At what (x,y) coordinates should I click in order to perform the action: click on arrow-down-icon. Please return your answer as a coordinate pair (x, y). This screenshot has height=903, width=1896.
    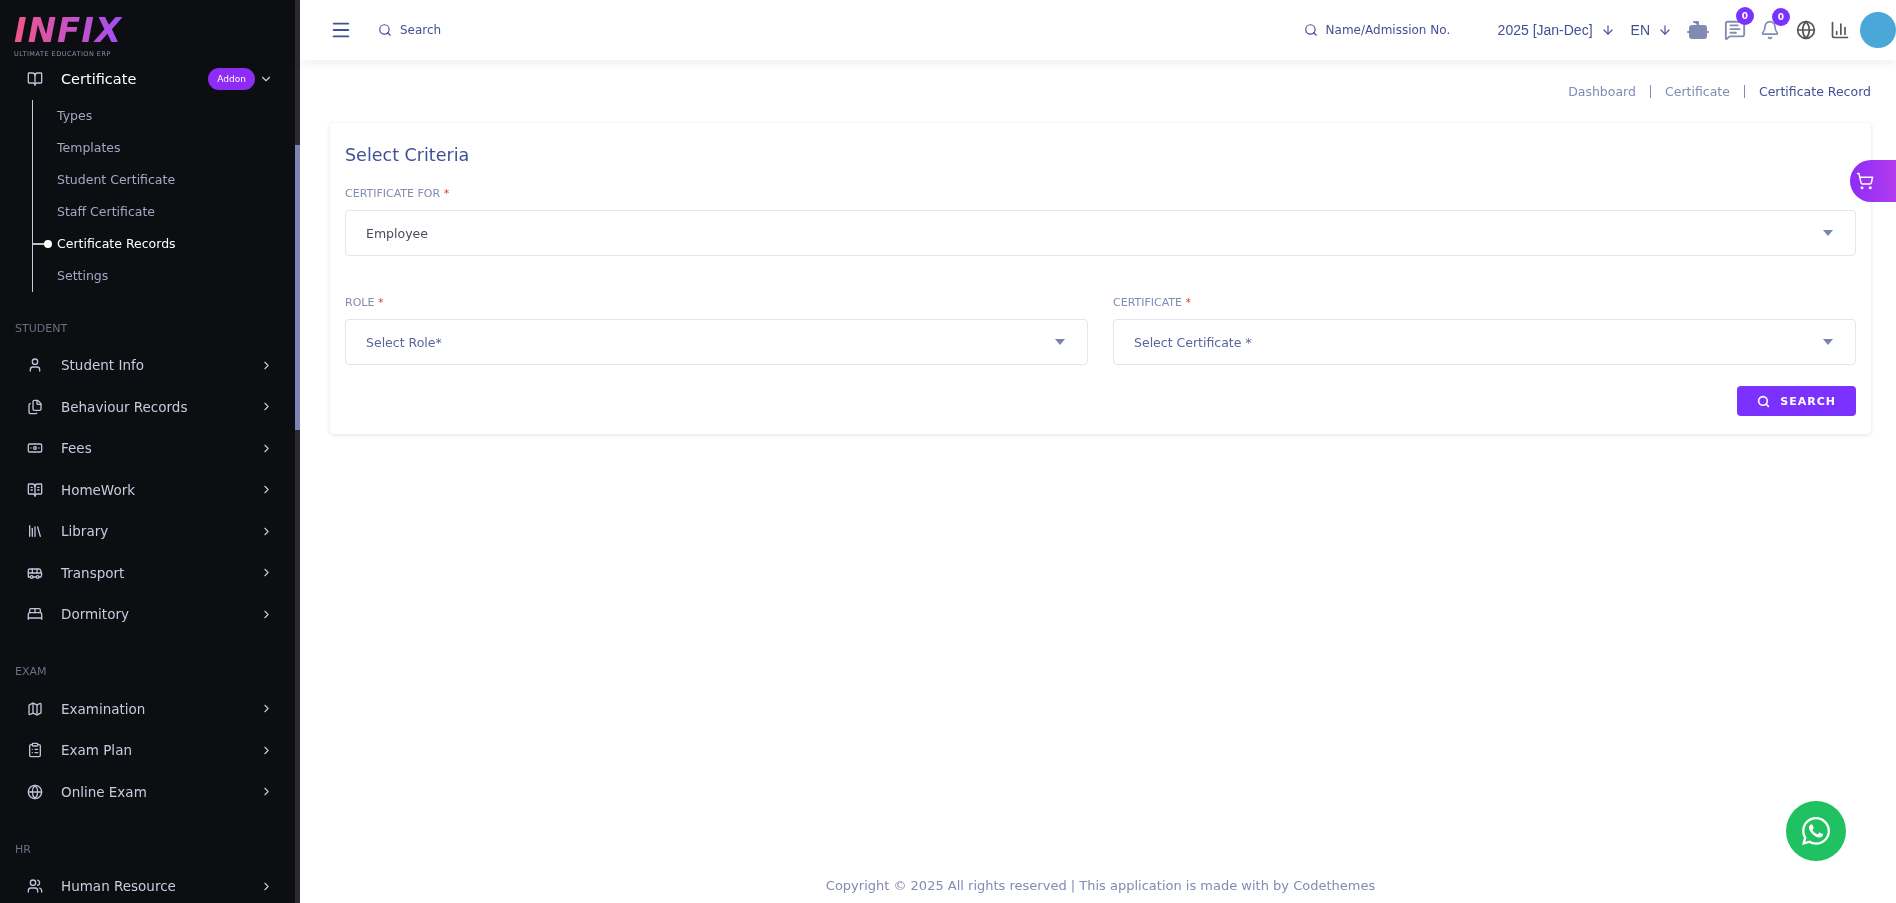
    Looking at the image, I should click on (1665, 30).